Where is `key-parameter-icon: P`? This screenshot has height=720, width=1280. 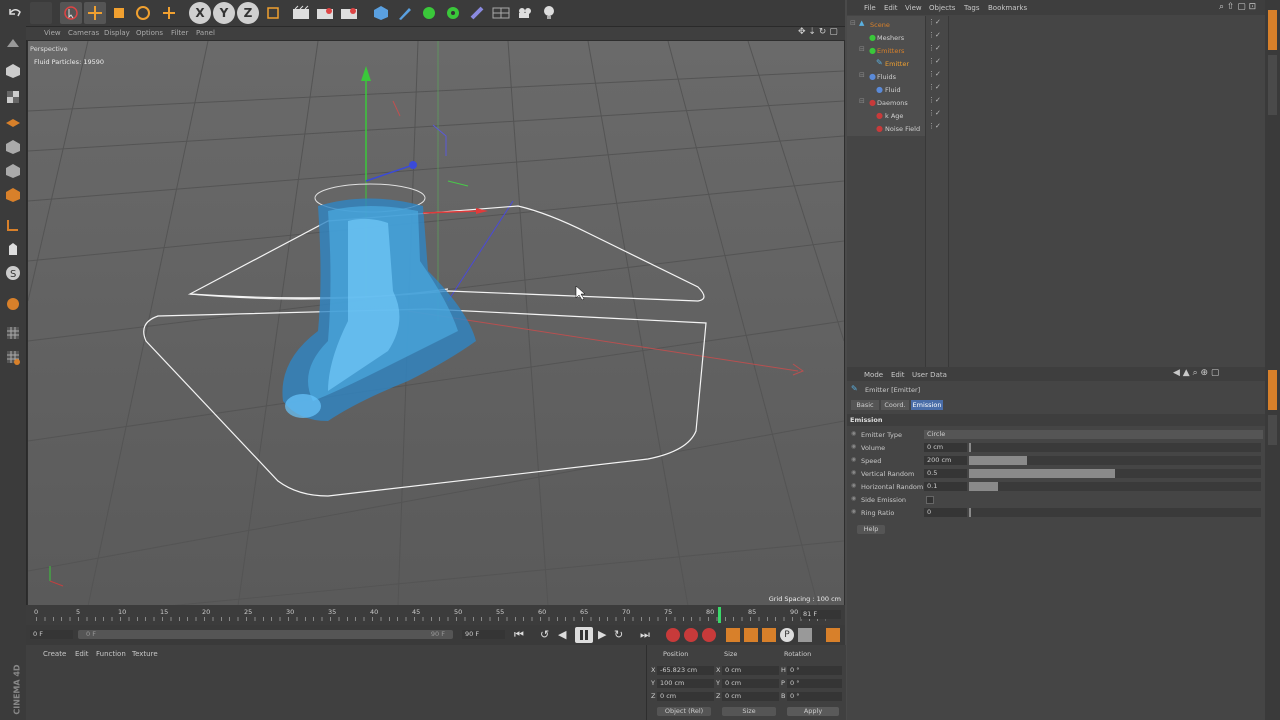 key-parameter-icon: P is located at coordinates (787, 635).